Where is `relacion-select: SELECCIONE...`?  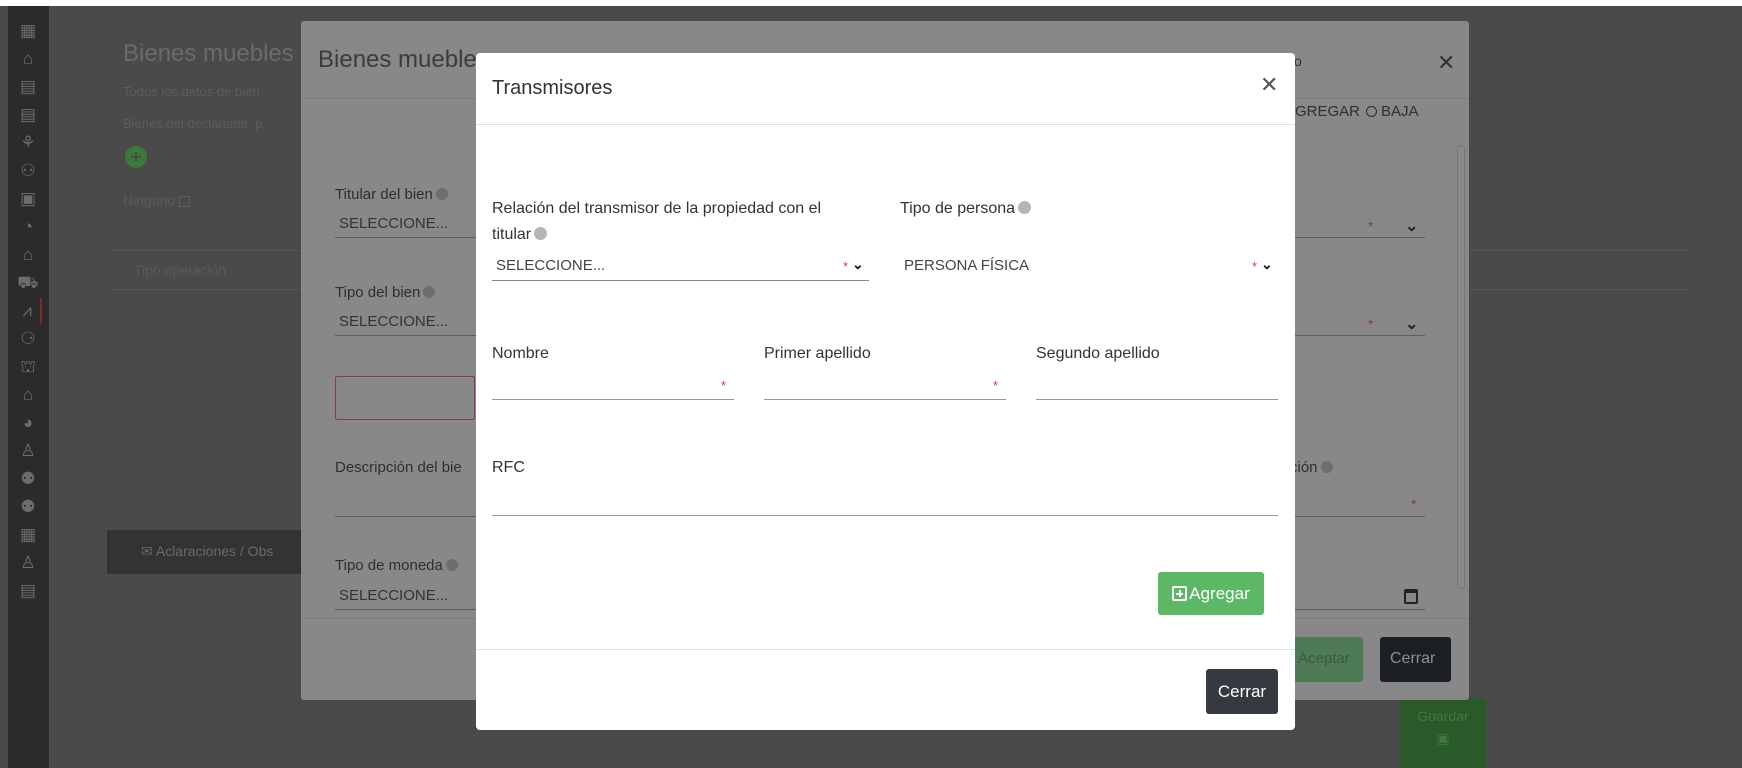 relacion-select: SELECCIONE... is located at coordinates (680, 266).